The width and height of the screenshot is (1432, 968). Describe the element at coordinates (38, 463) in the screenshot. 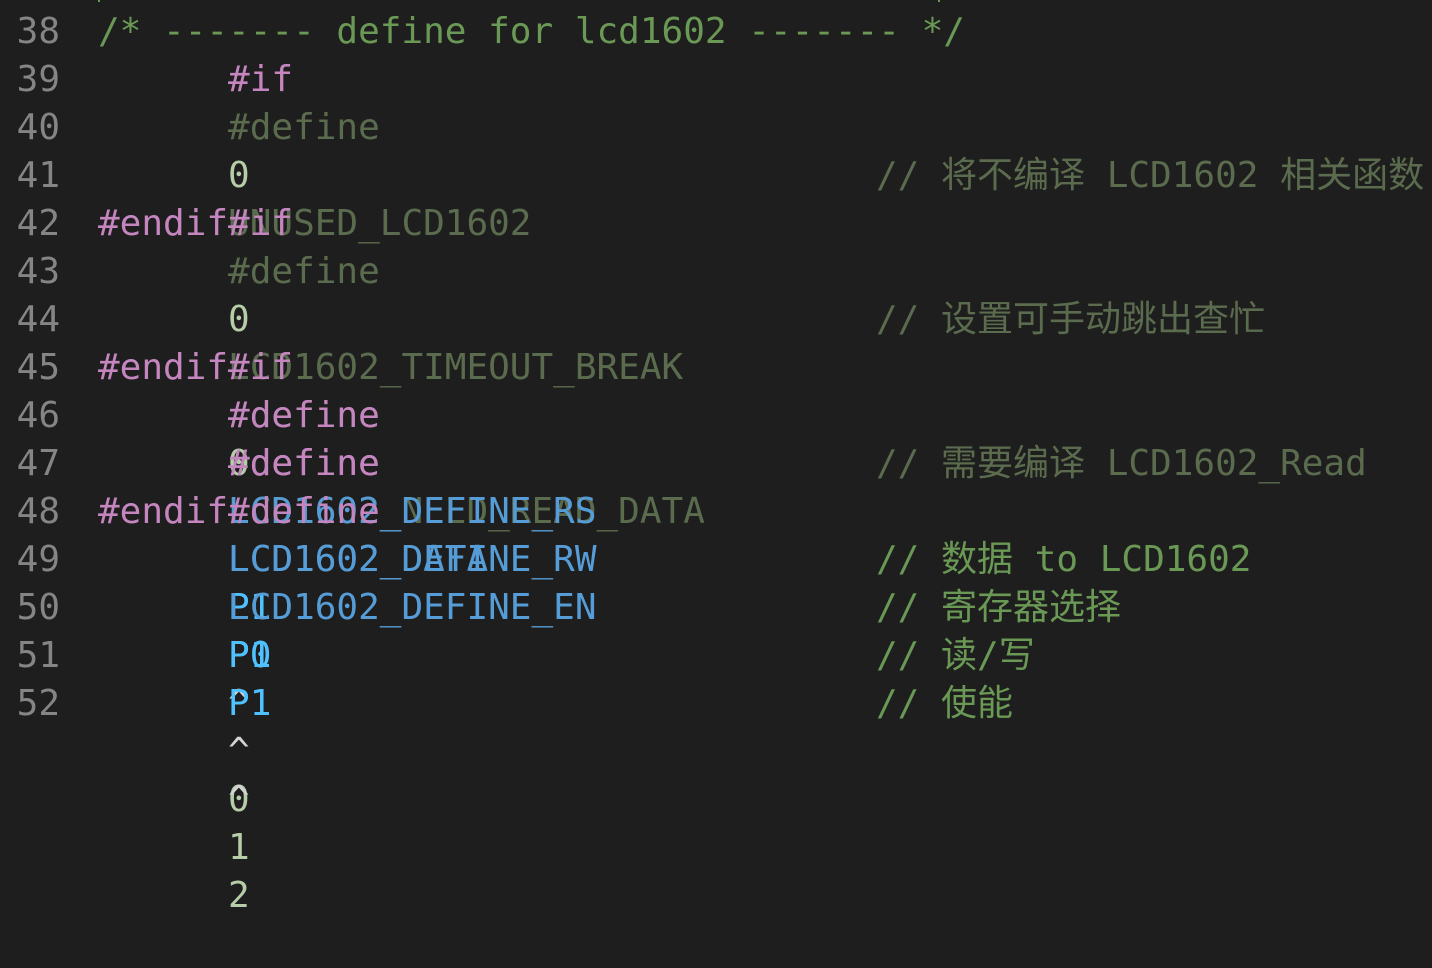

I see `line-number: 47` at that location.